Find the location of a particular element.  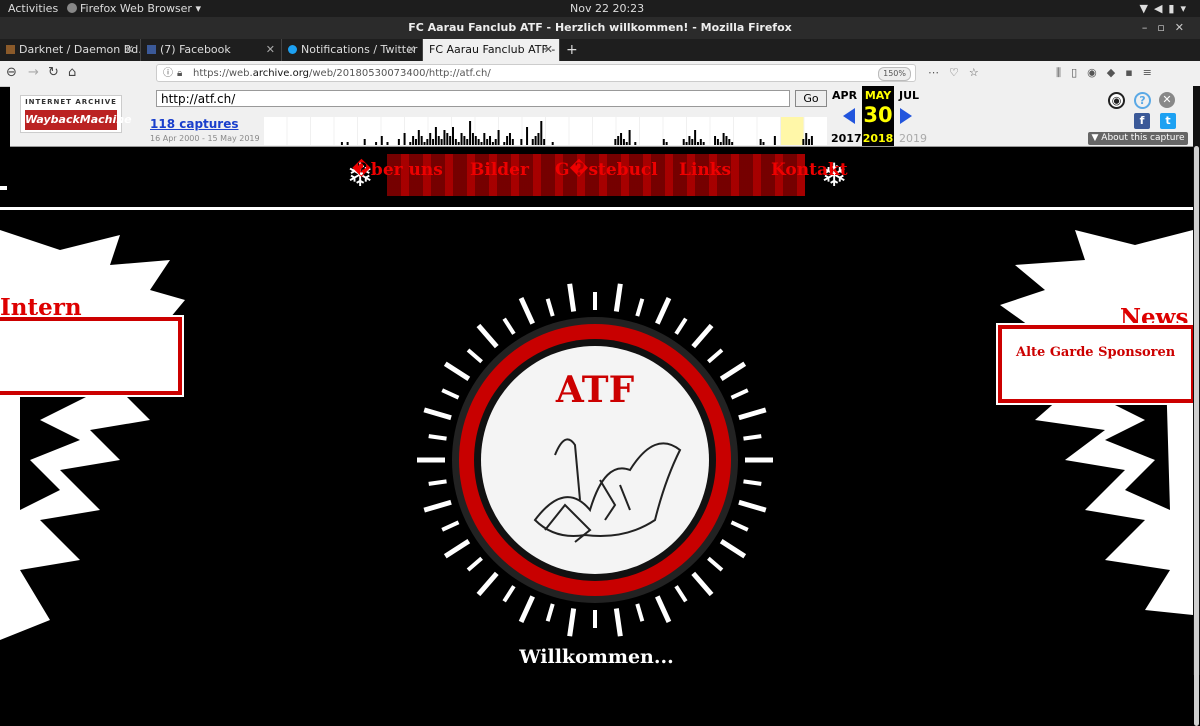

info-icon: ⓘ is located at coordinates (168, 74).